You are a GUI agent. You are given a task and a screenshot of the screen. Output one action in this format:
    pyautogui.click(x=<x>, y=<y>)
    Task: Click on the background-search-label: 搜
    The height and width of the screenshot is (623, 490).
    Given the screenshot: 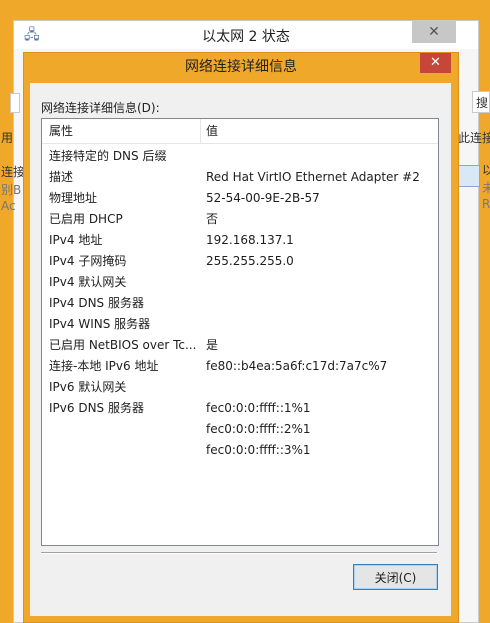 What is the action you would take?
    pyautogui.click(x=482, y=103)
    